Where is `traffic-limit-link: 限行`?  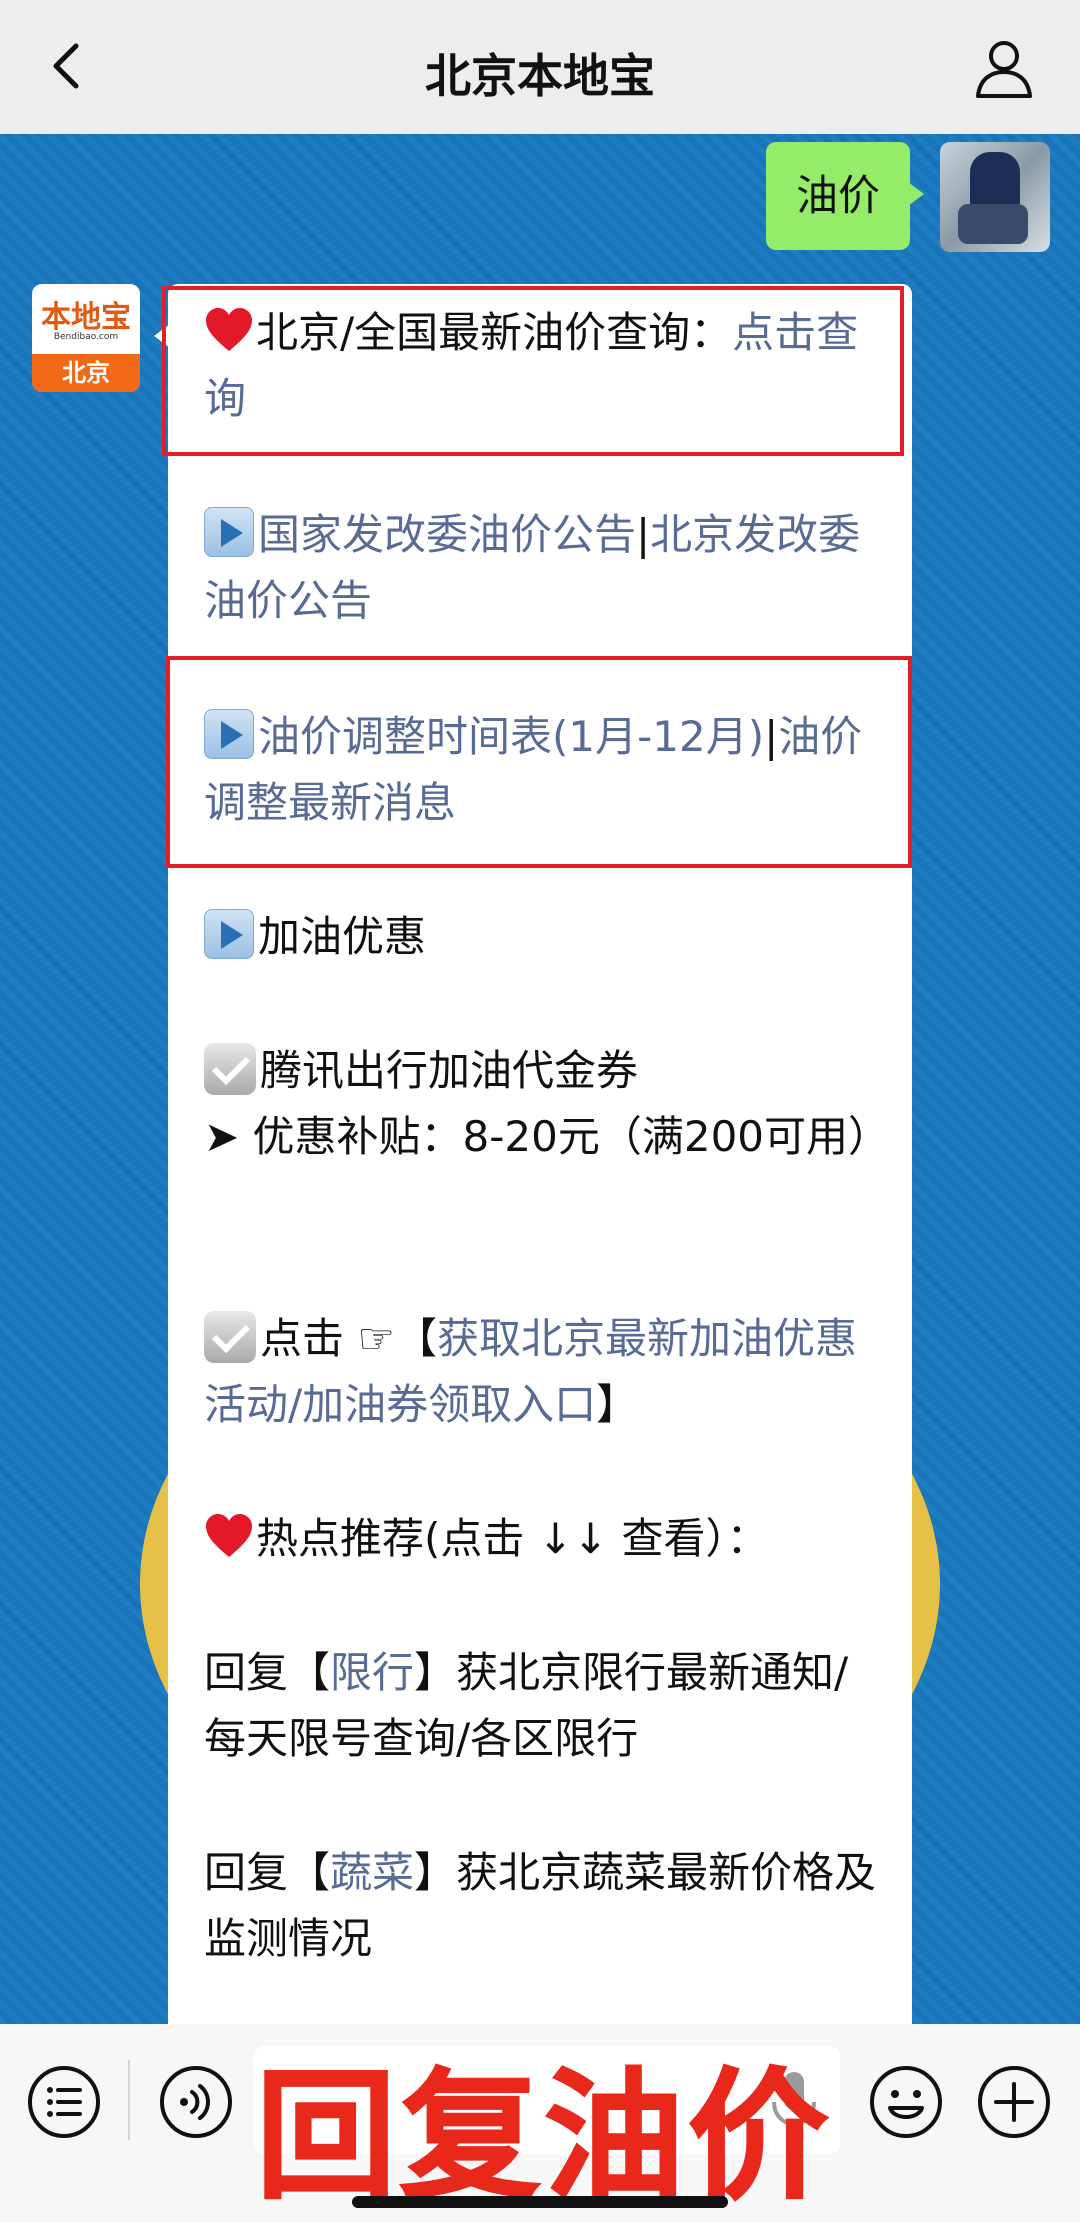 traffic-limit-link: 限行 is located at coordinates (372, 1672).